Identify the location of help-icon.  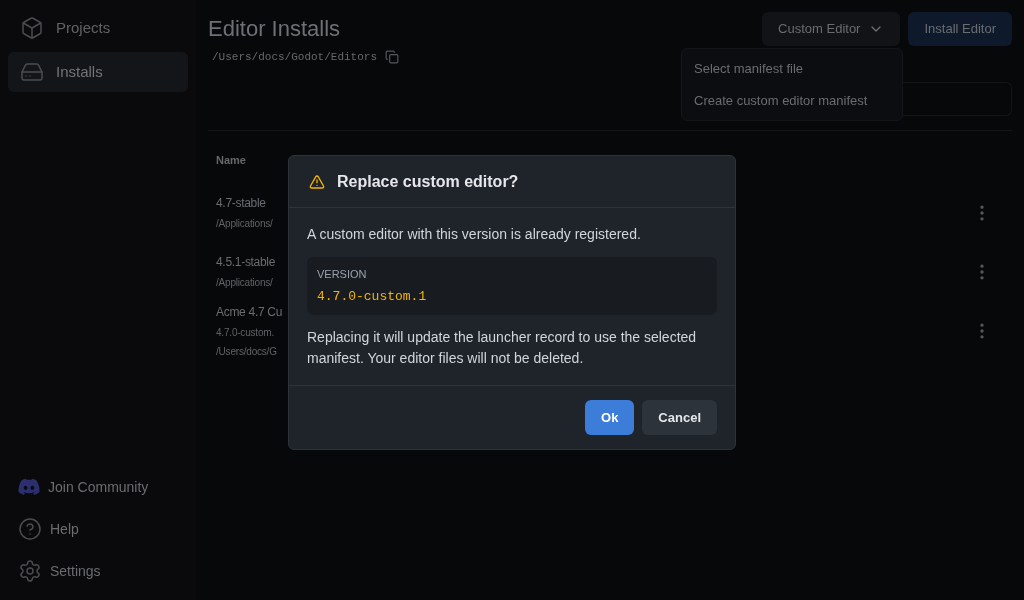
(30, 529).